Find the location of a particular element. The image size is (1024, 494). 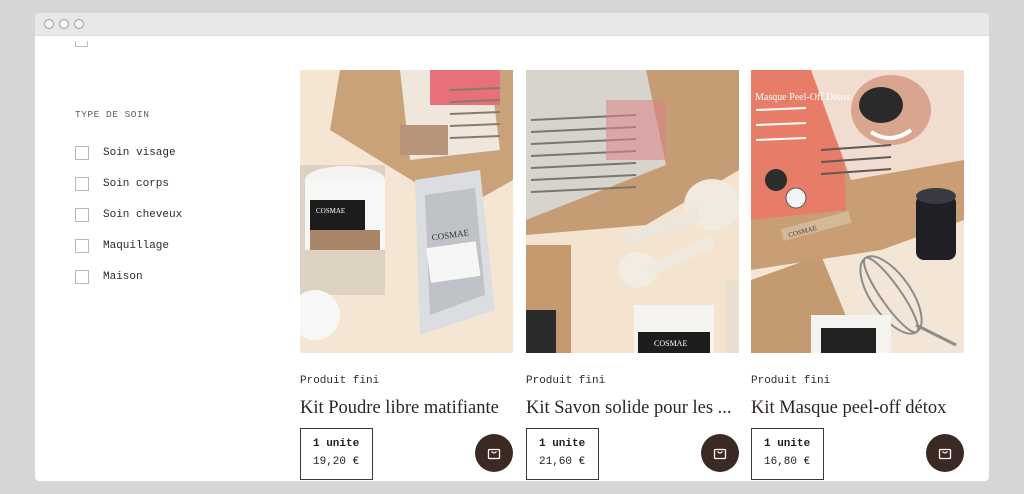

filter-label: Maquillage is located at coordinates (136, 246).